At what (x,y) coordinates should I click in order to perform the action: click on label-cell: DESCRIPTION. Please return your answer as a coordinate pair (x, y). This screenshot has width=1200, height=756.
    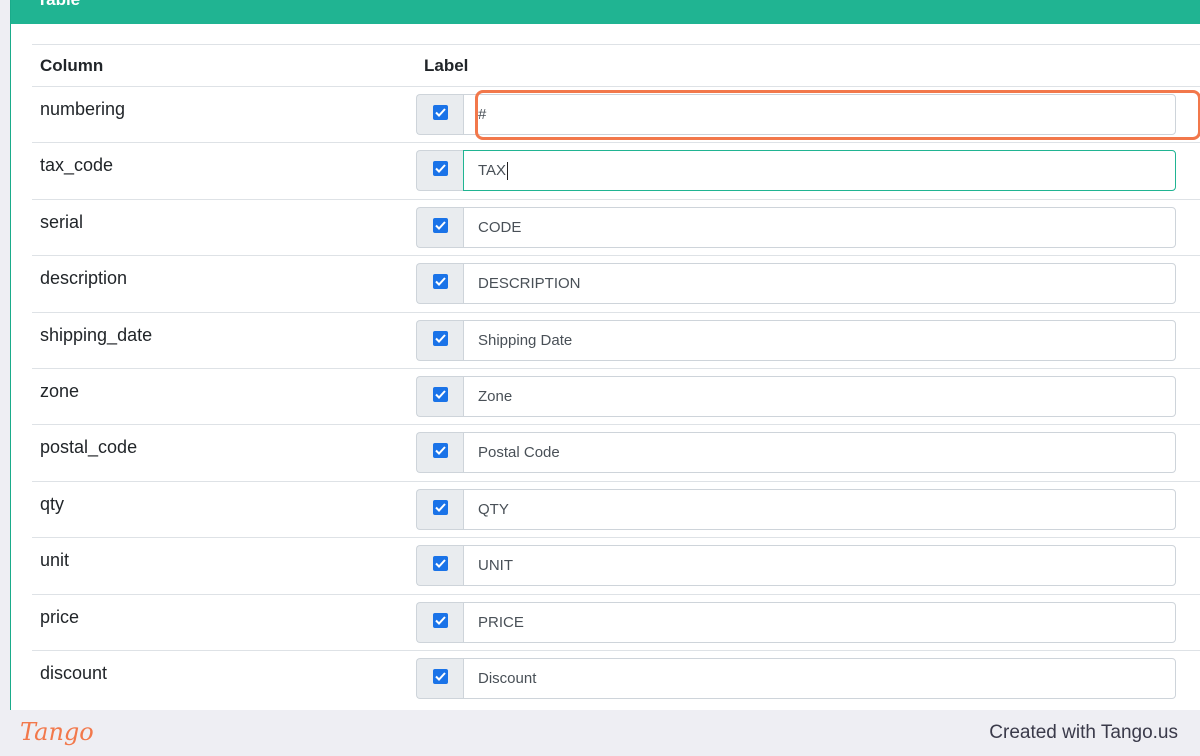
    Looking at the image, I should click on (808, 284).